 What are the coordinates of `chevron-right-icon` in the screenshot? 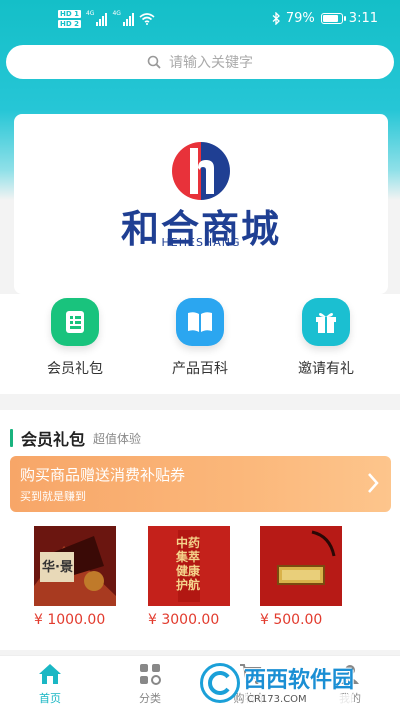 It's located at (373, 483).